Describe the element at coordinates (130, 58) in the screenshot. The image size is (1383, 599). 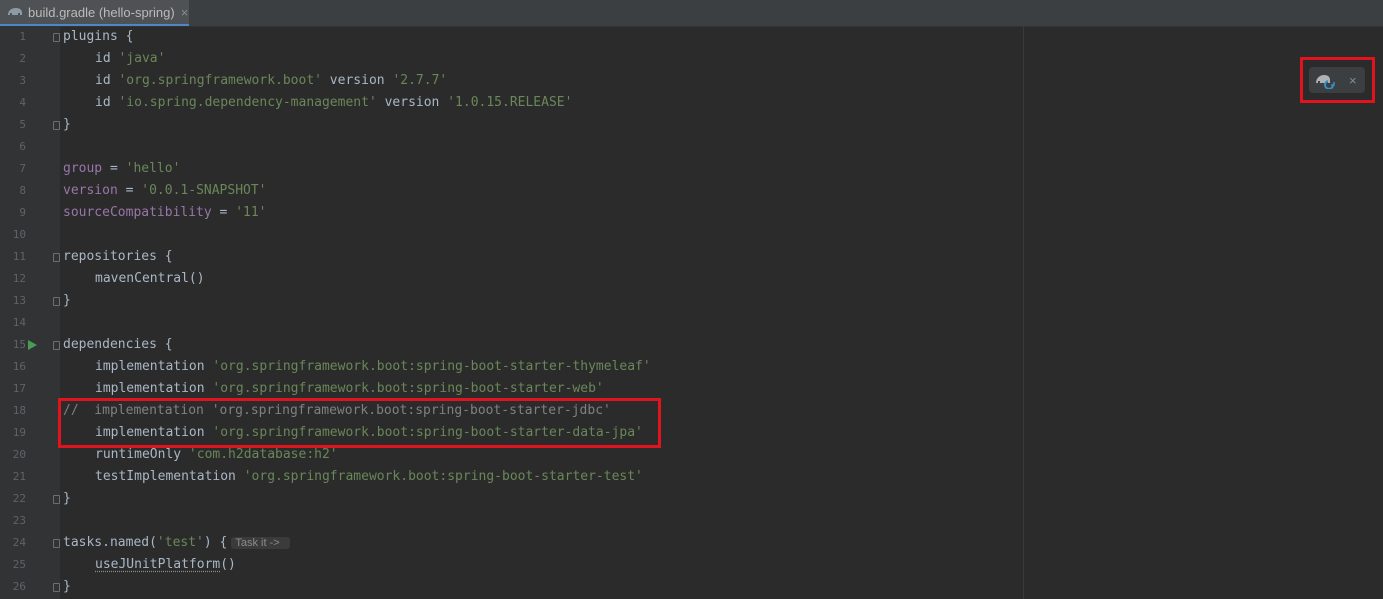
I see `code-line: id 'java'` at that location.